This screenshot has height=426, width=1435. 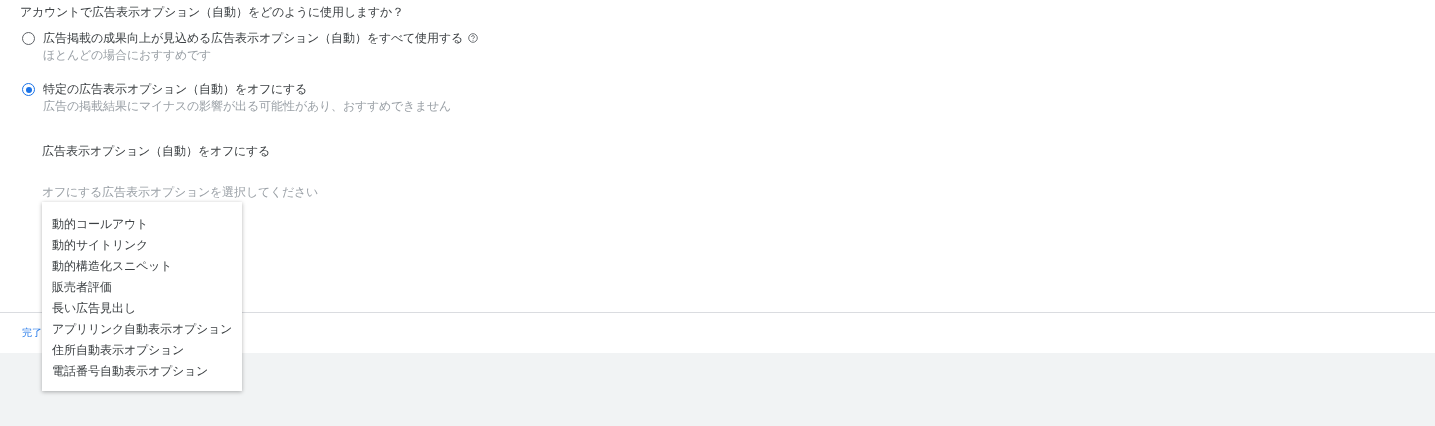 I want to click on section-heading: 広告表示オプション（自動）をオフにする, so click(x=156, y=151).